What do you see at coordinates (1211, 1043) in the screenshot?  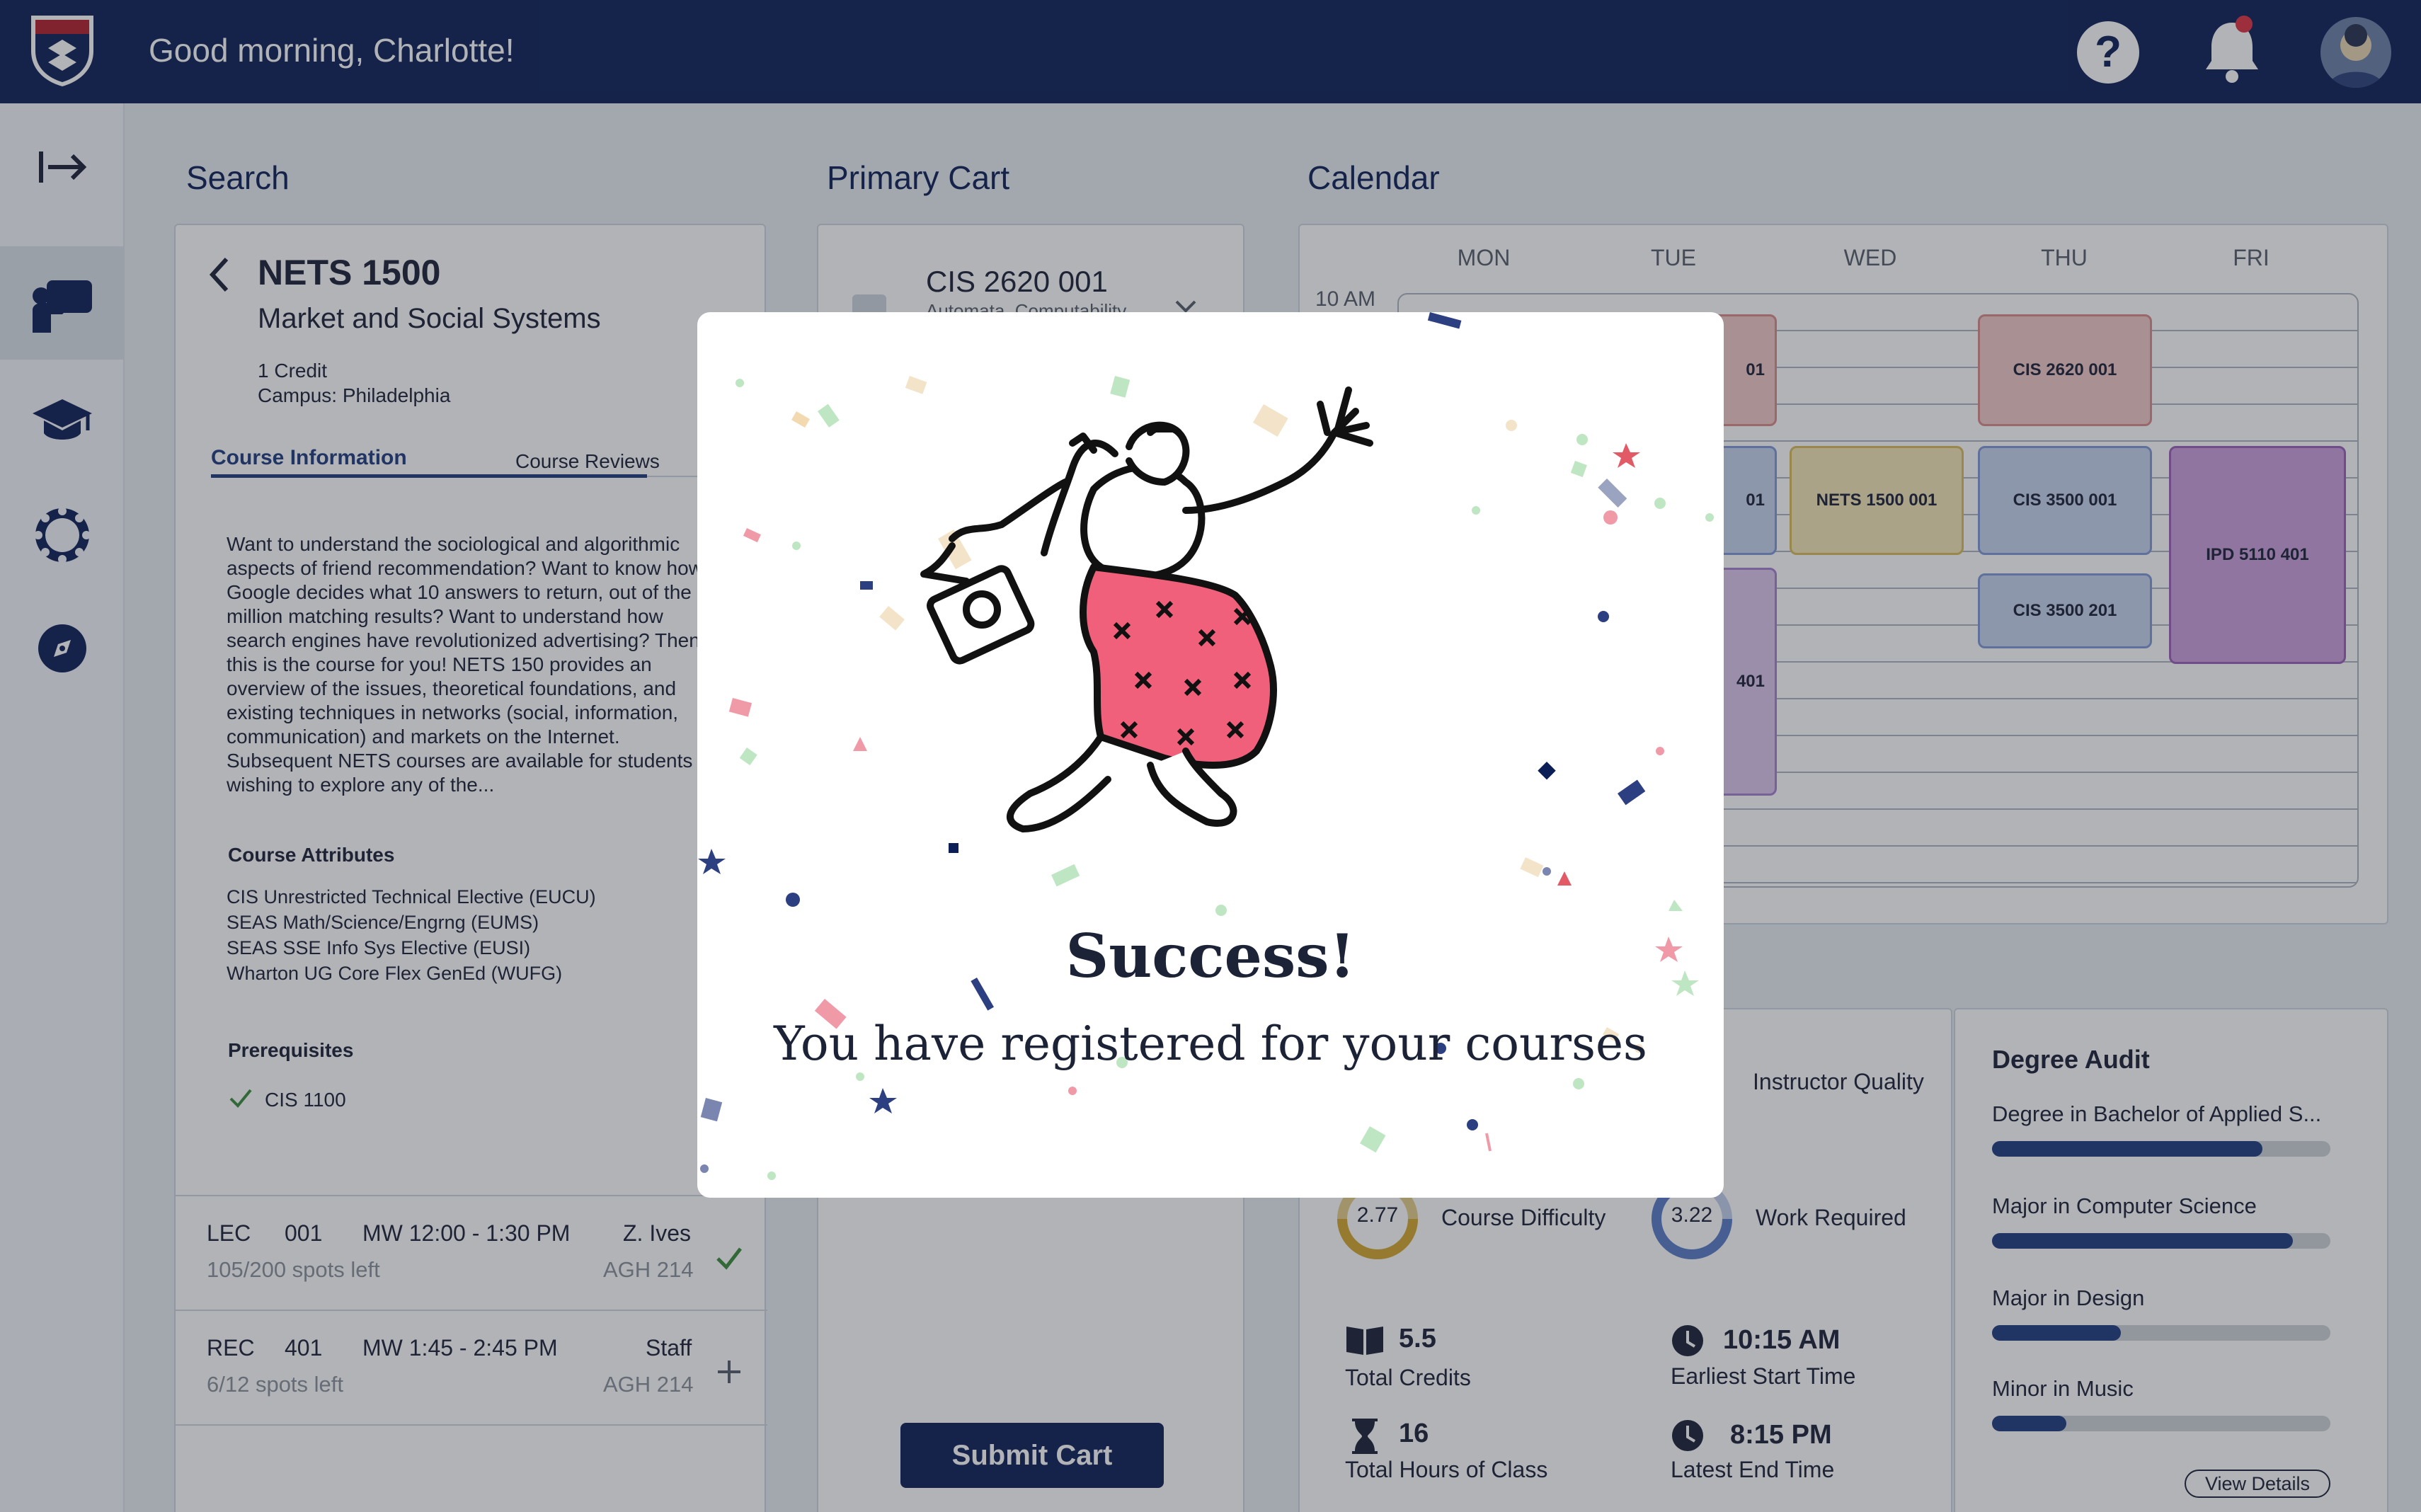 I see `success-message: You have registered for your courses` at bounding box center [1211, 1043].